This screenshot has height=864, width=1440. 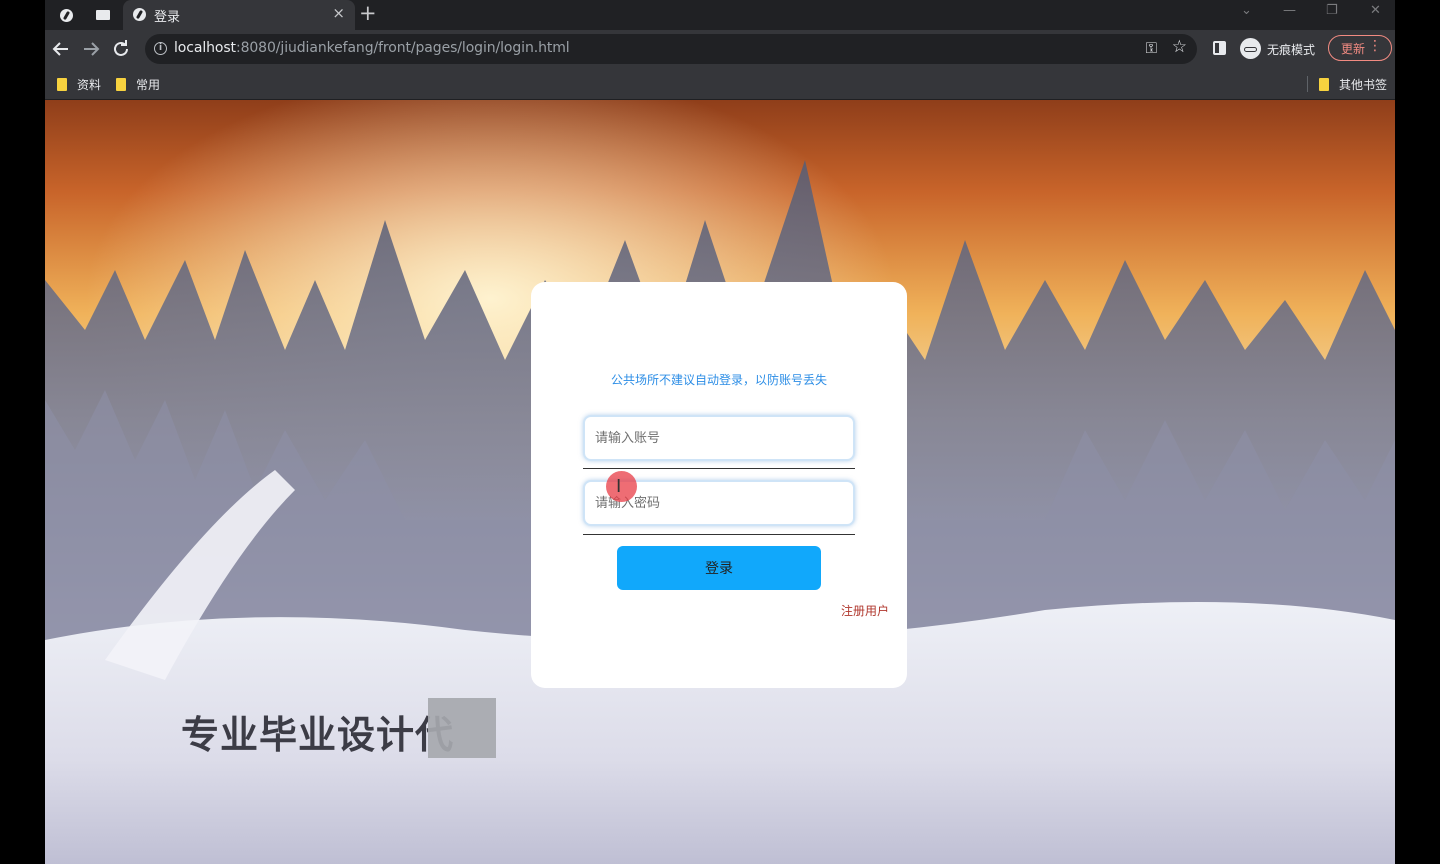 I want to click on bookmark-folder-changyong: 常用, so click(x=138, y=84).